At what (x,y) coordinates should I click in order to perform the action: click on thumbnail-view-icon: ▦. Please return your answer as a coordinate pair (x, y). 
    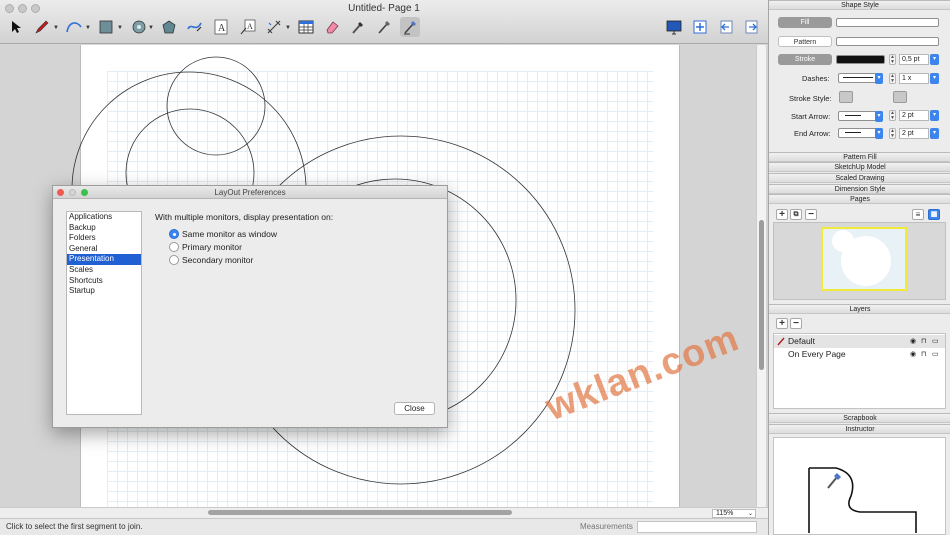
    Looking at the image, I should click on (934, 214).